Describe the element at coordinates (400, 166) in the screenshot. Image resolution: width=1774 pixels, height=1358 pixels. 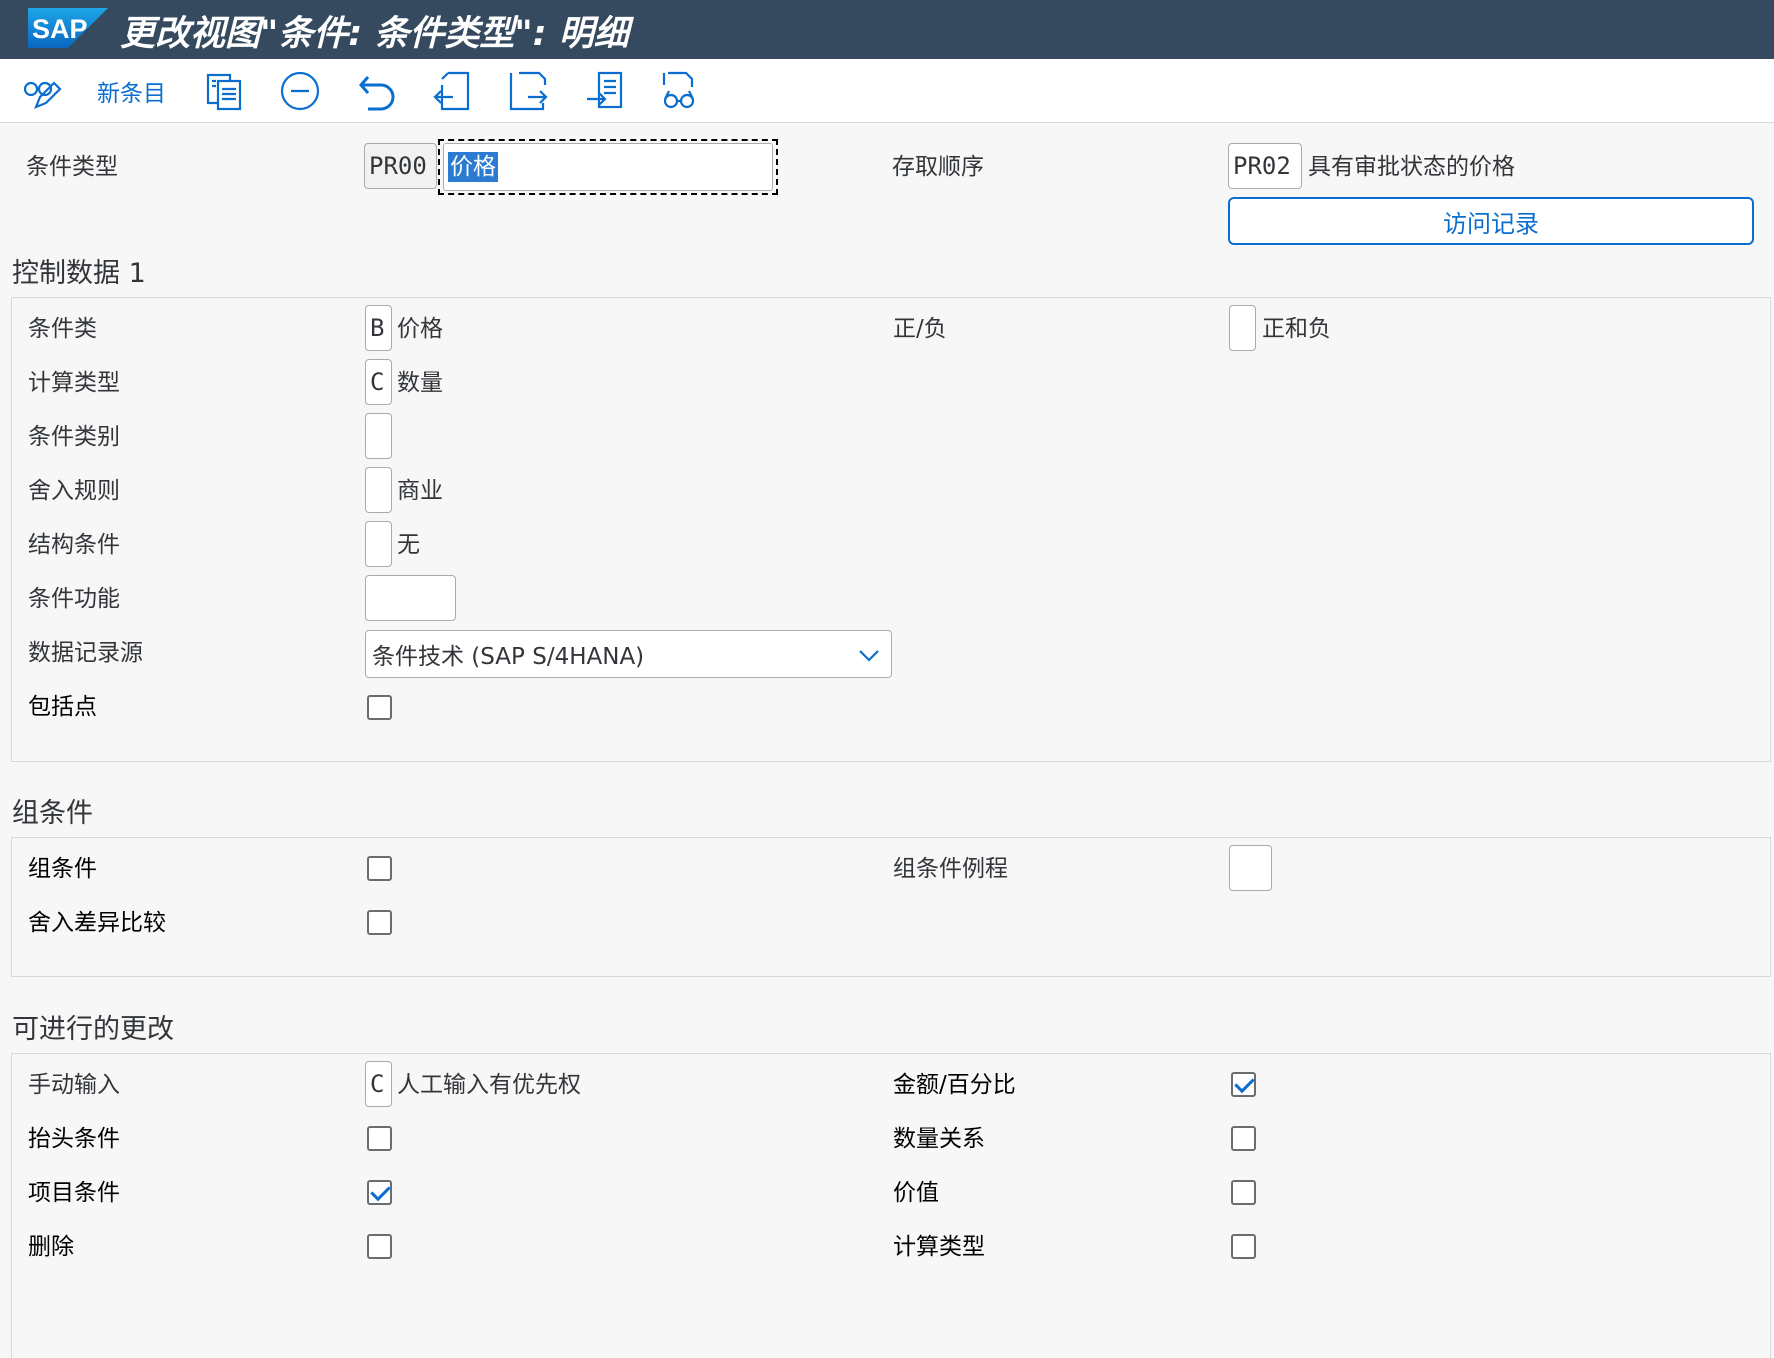
I see `condition-type-code-field: PR00` at that location.